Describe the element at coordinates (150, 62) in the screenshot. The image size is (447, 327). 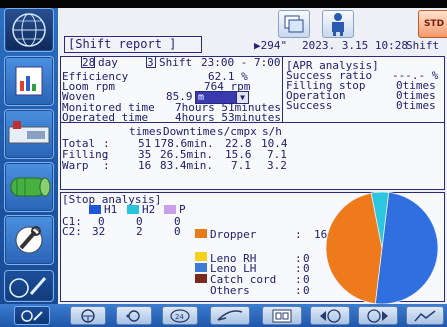
I see `shift-value: 3` at that location.